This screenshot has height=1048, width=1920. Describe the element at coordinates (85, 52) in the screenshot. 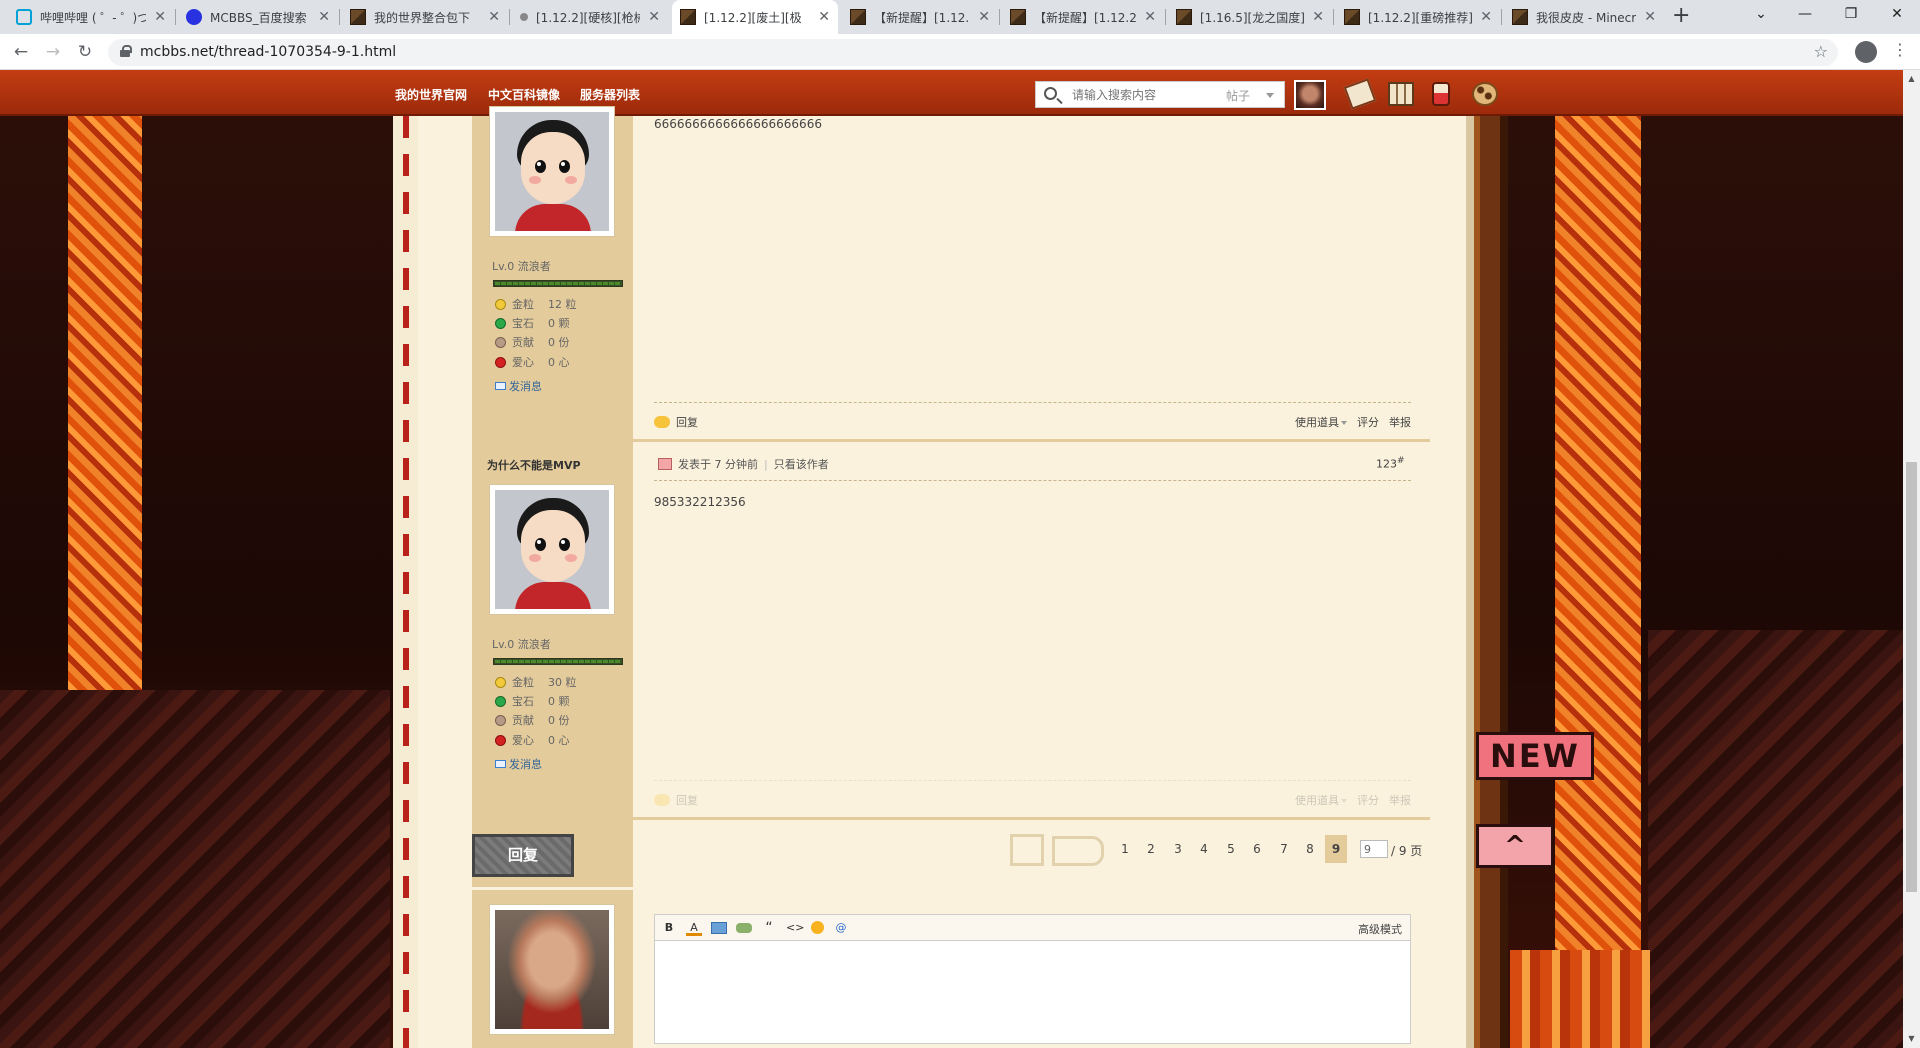

I see `reload-icon: ↻` at that location.